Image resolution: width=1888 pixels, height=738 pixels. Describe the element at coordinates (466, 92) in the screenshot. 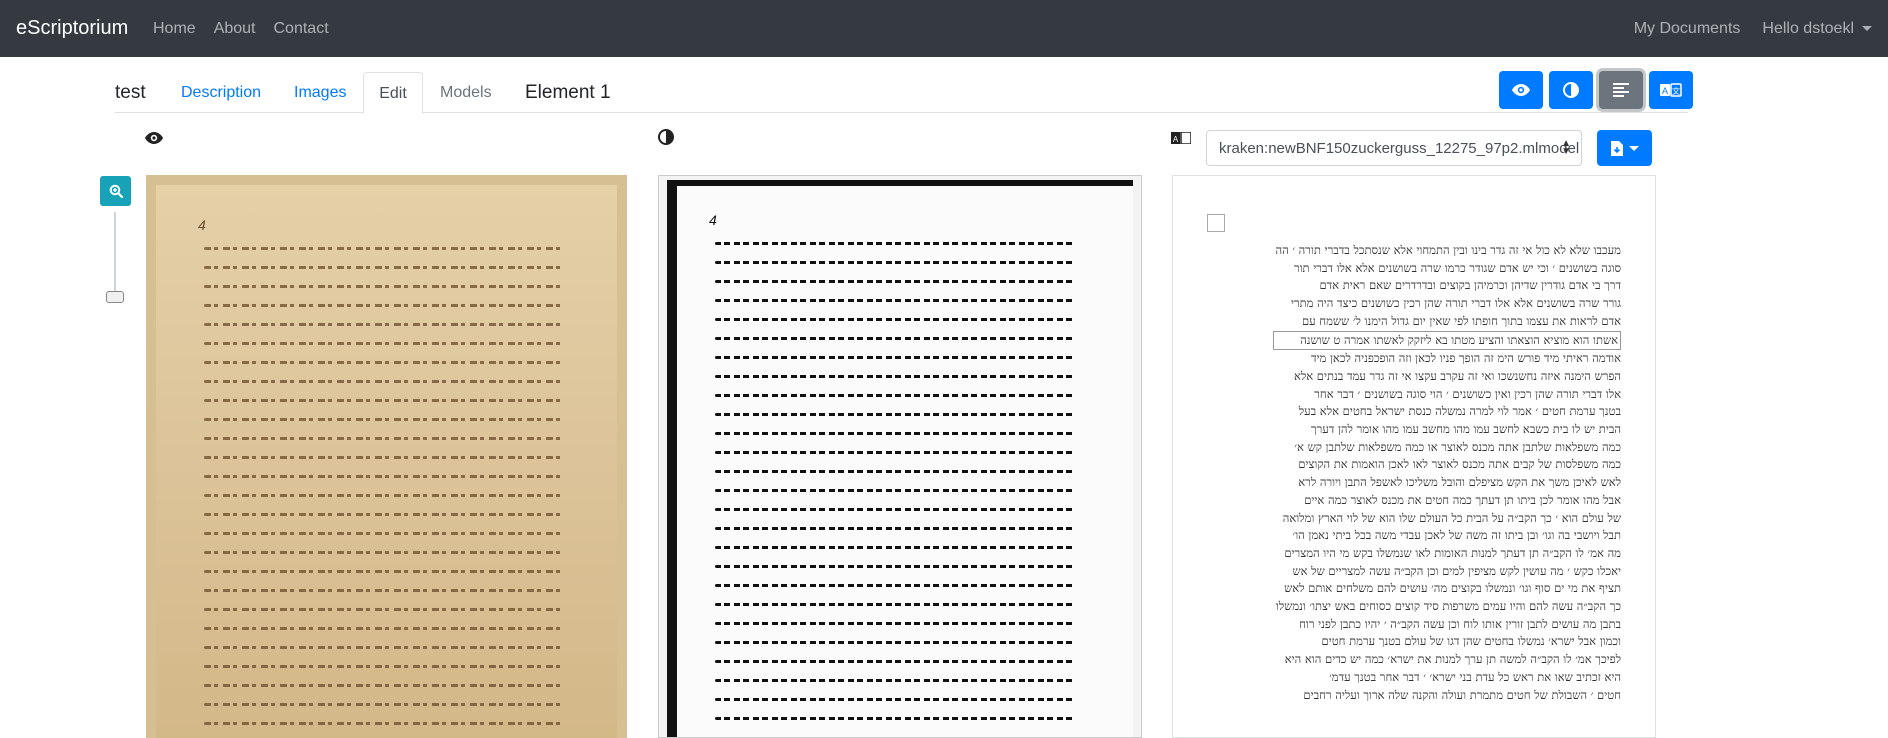

I see `tab-models: Models` at that location.